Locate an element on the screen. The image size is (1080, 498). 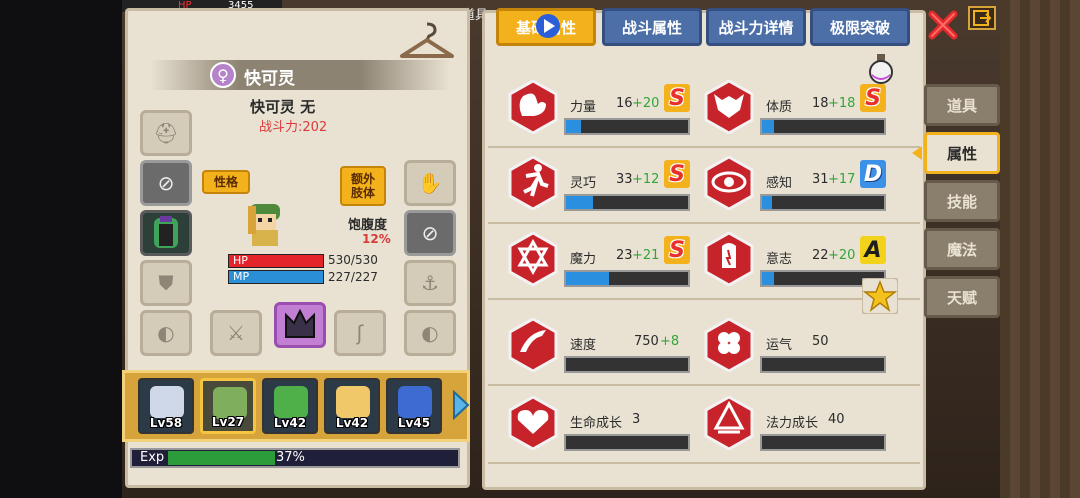
muscle-icon is located at coordinates (533, 107).